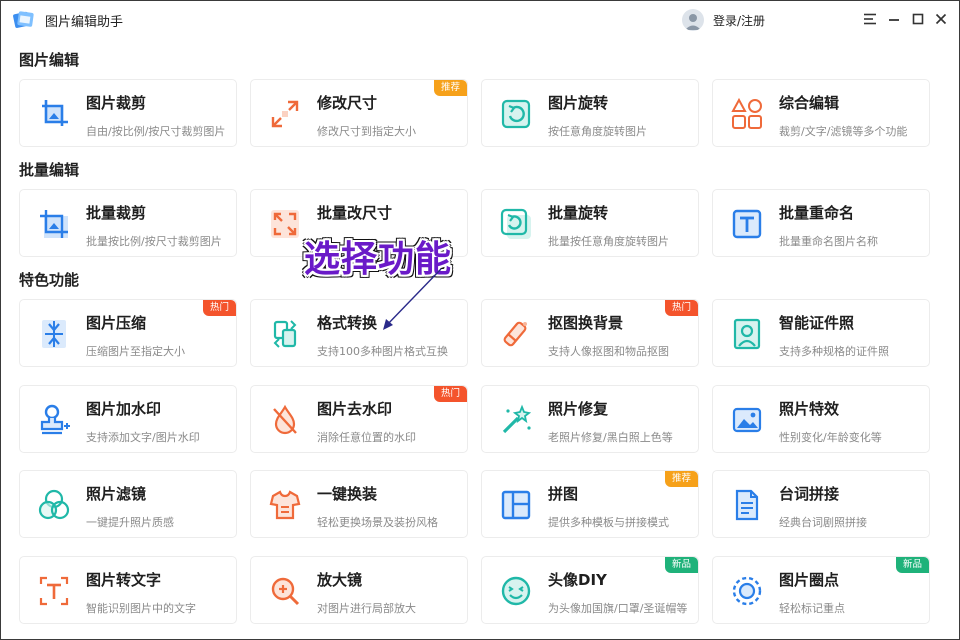  I want to click on card-remove-watermark: 热门 图片去水印 消除任意位置的水印, so click(359, 419).